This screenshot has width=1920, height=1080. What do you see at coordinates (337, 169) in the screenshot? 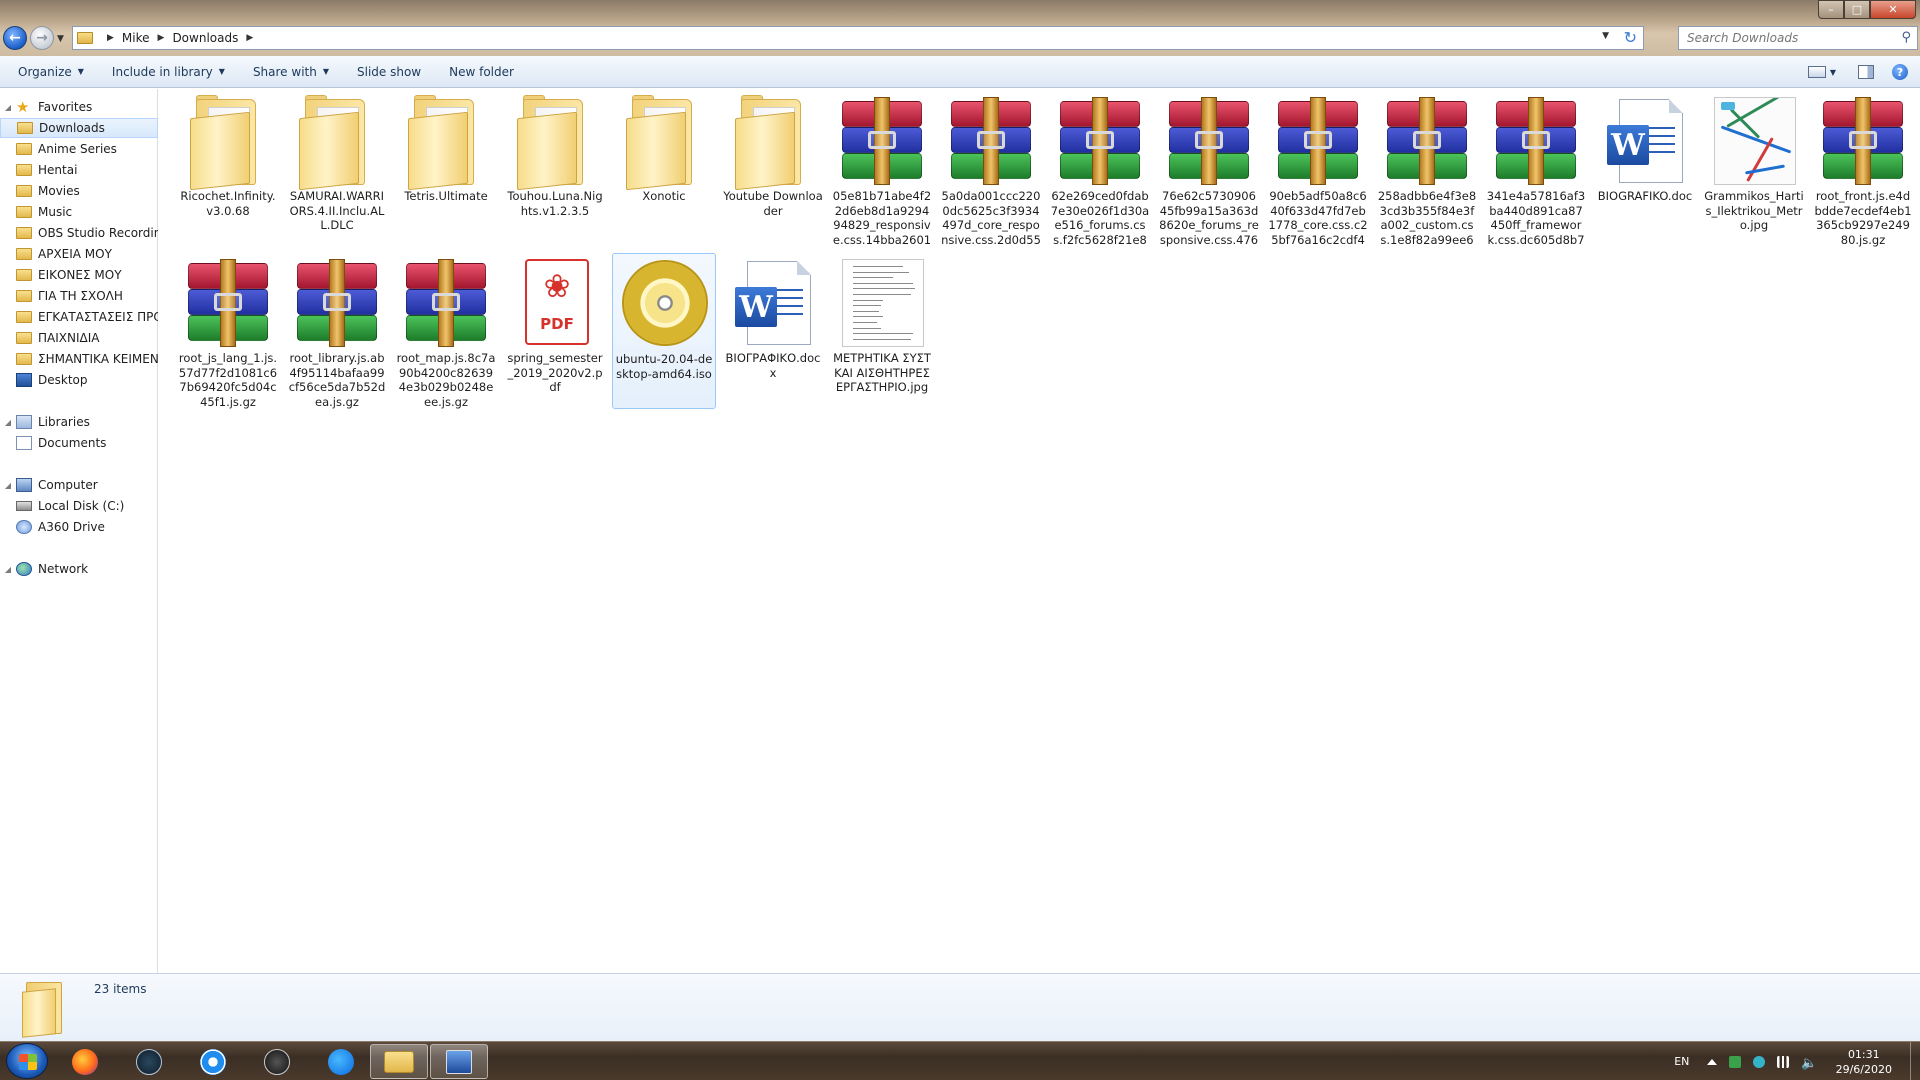
I see `file-item-samurai-warriors-4-ii-inclu-all-dlc: SAMURAI.WARRIORS.4.II.Inclu.ALL.DLC` at bounding box center [337, 169].